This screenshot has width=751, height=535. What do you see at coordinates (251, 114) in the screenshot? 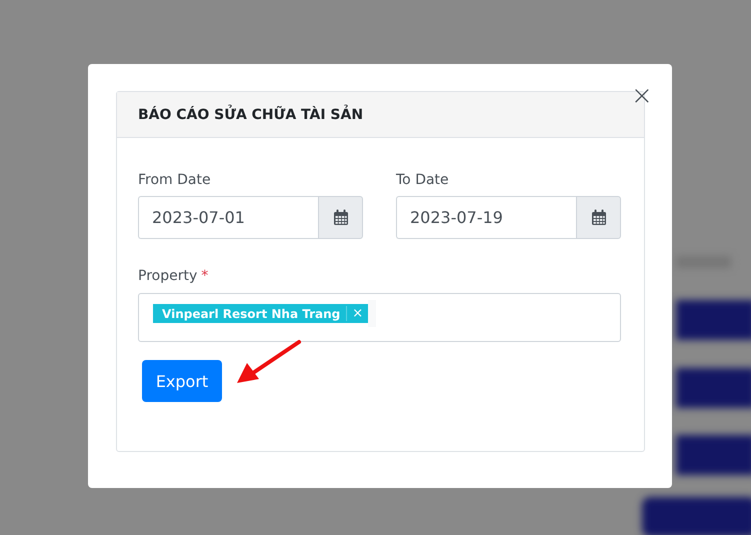
I see `dialog-title: BÁO CÁO SỬA CHỮA TÀI SẢN` at bounding box center [251, 114].